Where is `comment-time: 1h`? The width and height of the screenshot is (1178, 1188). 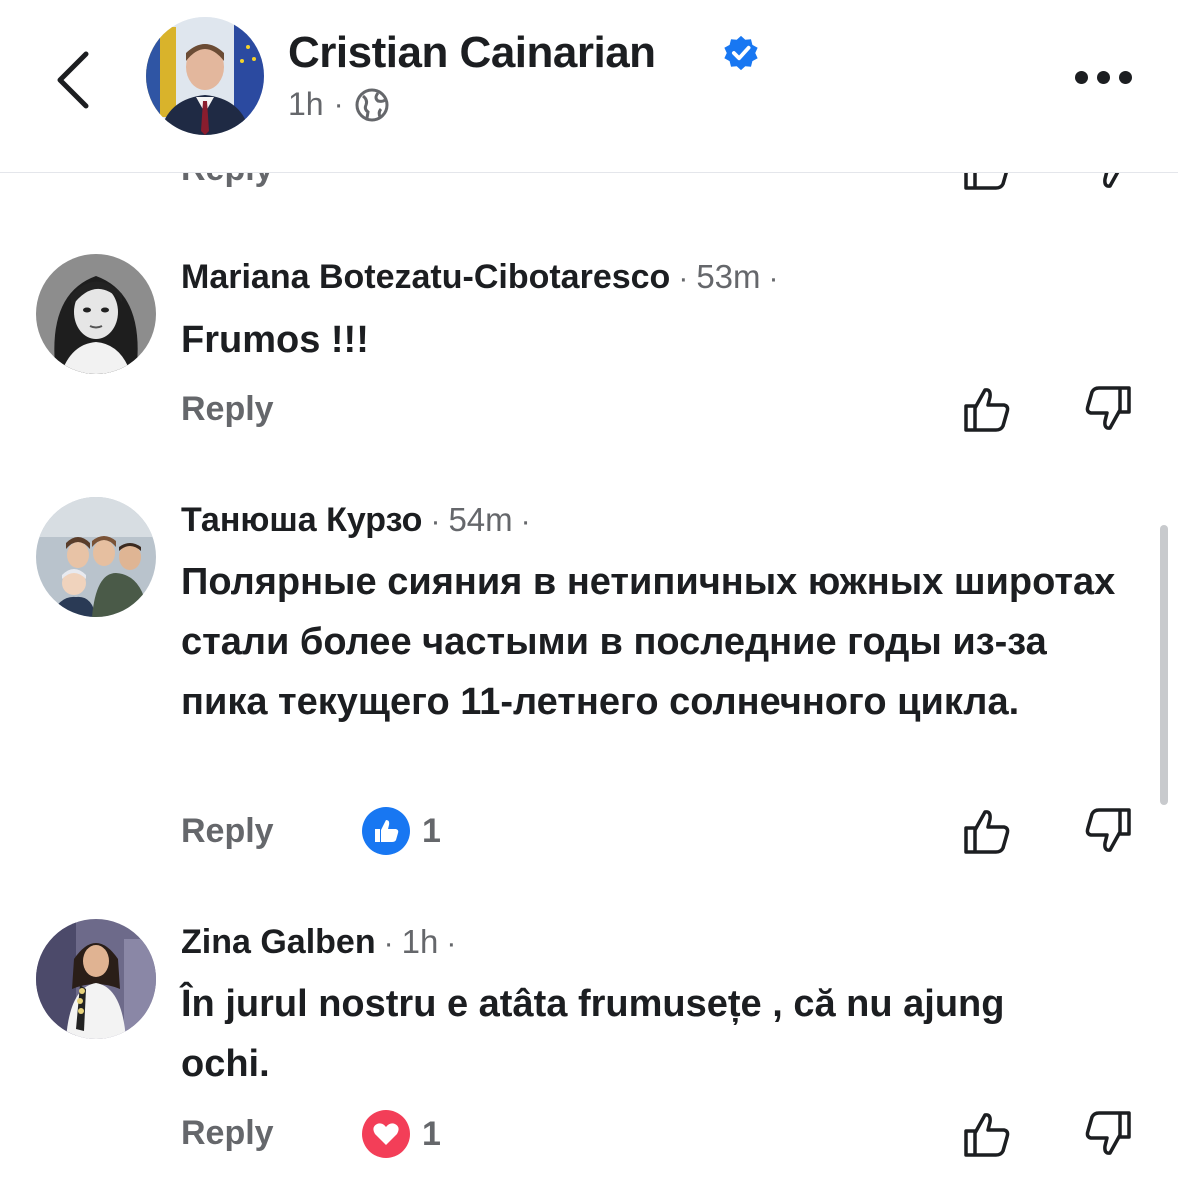
comment-time: 1h is located at coordinates (420, 941).